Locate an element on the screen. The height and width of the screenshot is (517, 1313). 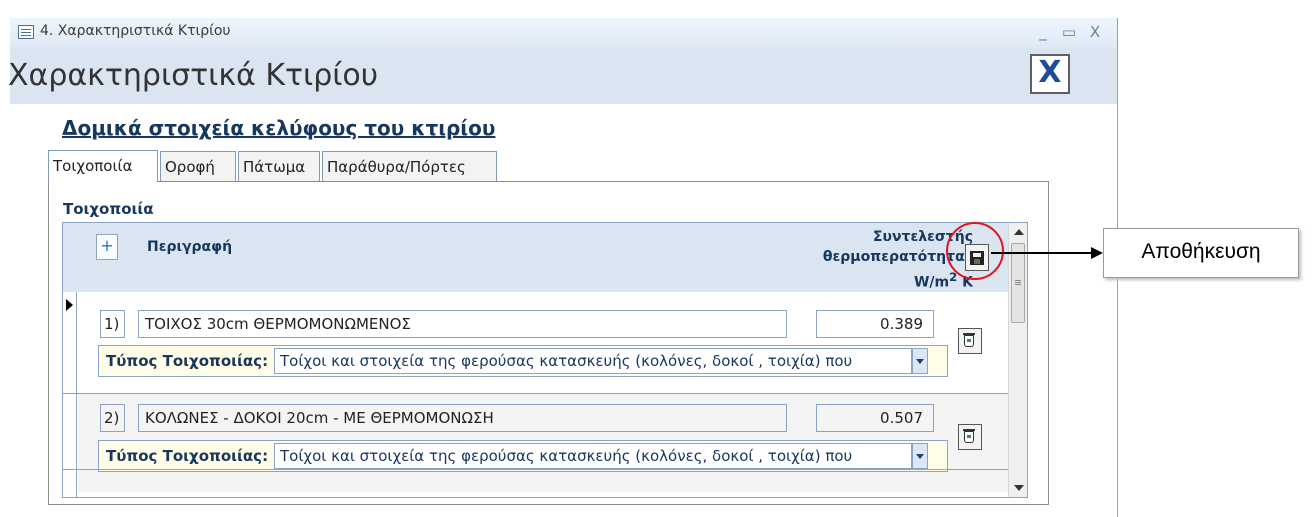
tab-windows-doors: Παράθυρα/Πόρτες is located at coordinates (409, 166).